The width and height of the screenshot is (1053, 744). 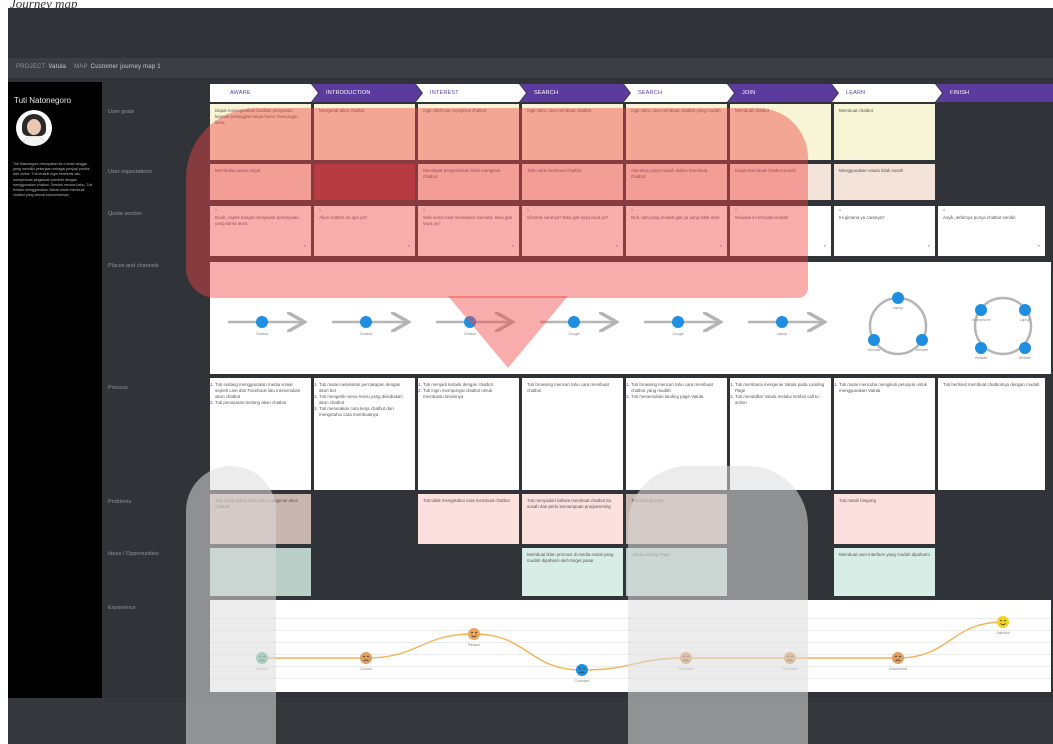 What do you see at coordinates (364, 182) in the screenshot?
I see `expectation-cell` at bounding box center [364, 182].